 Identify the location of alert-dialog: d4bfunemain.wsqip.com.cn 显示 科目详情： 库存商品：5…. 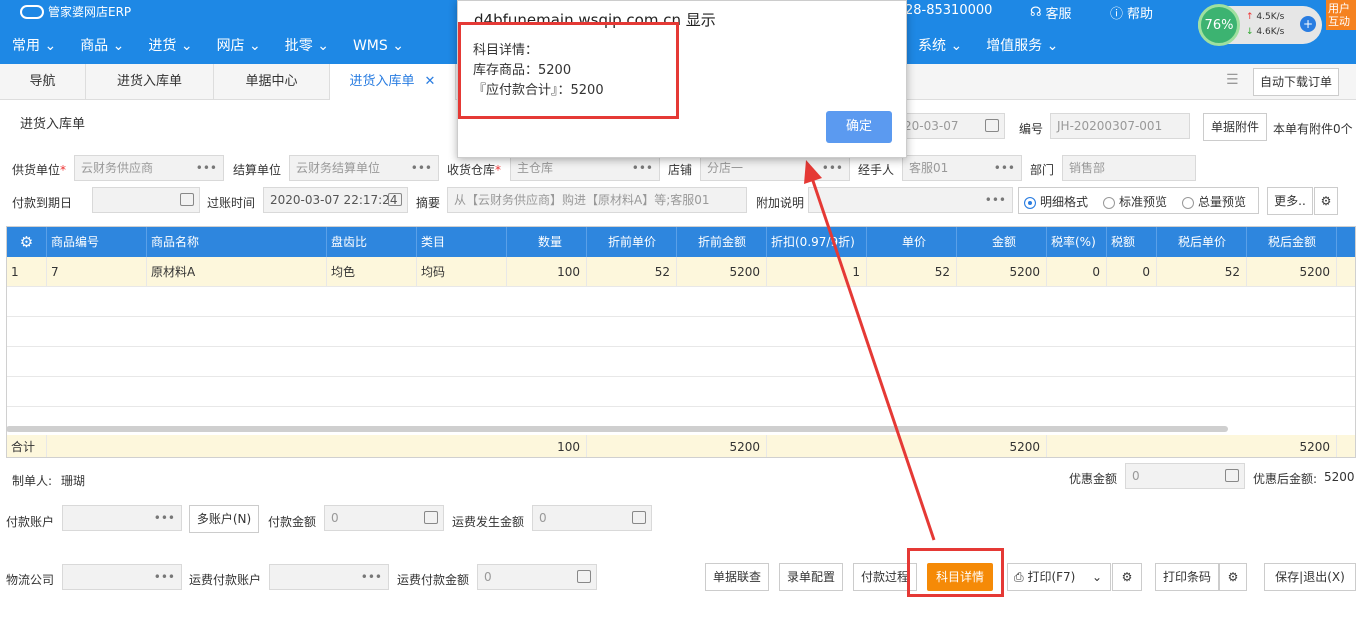
(682, 79).